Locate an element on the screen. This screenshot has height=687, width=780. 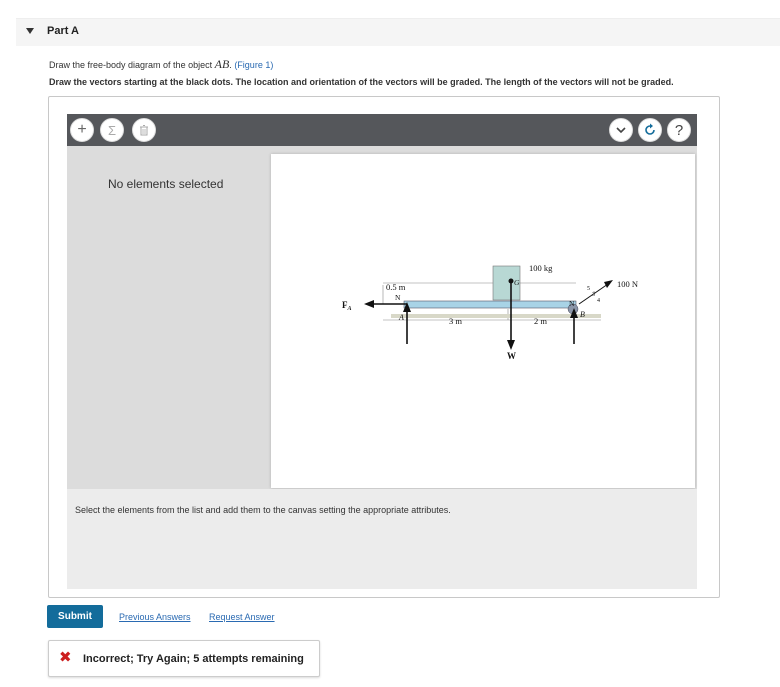
collapse-caret-icon is located at coordinates (30, 31).